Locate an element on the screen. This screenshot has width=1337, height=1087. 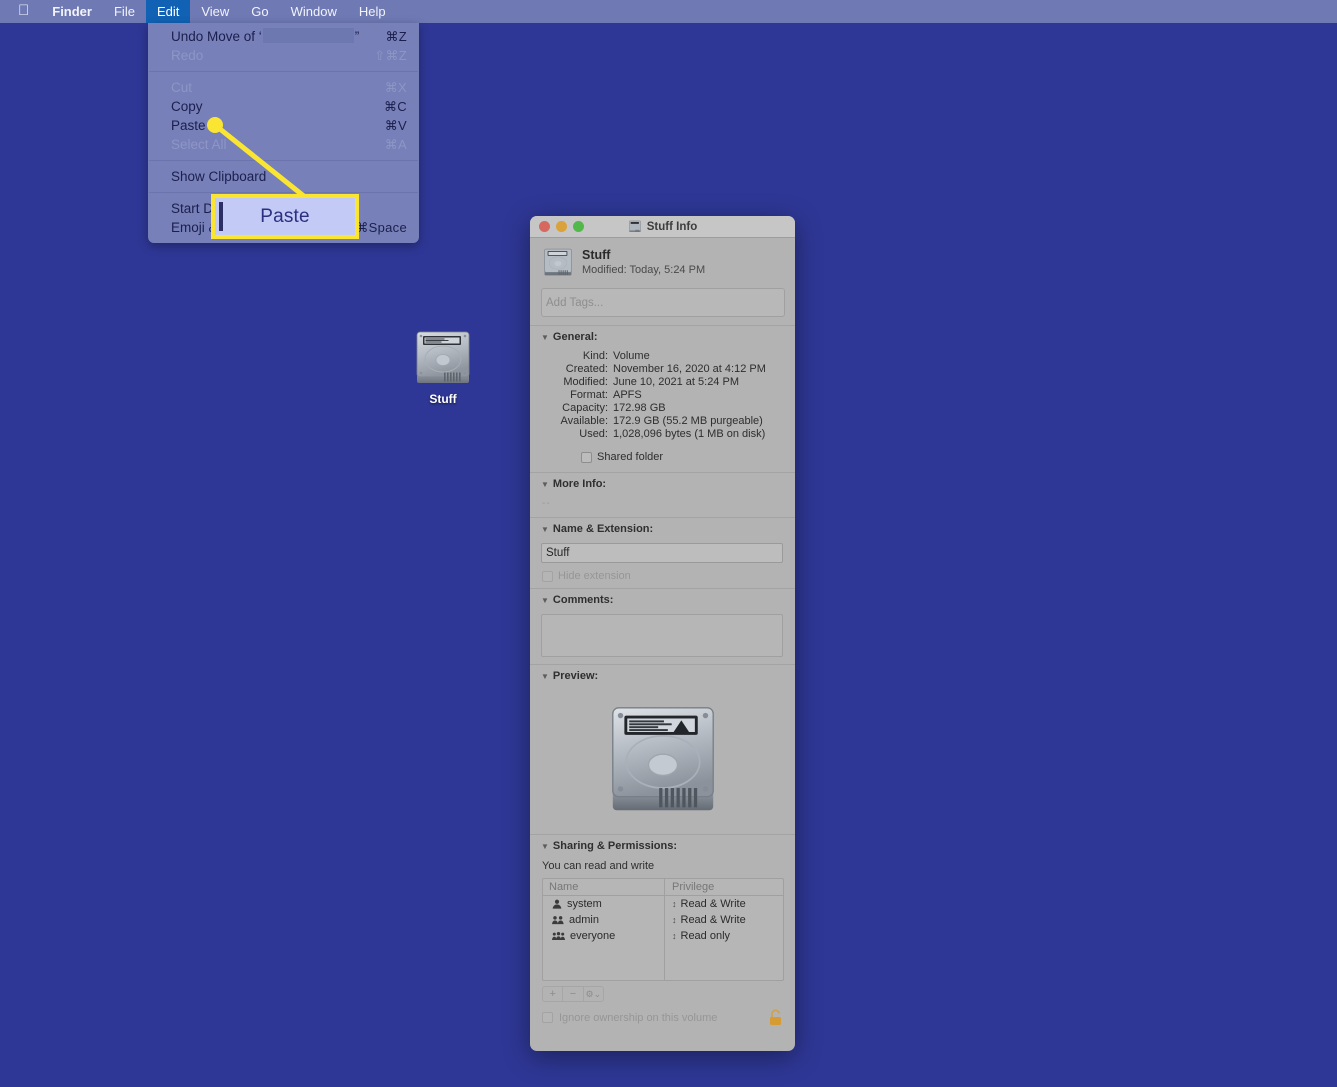
shared-folder-row: Shared folder is located at coordinates (662, 456).